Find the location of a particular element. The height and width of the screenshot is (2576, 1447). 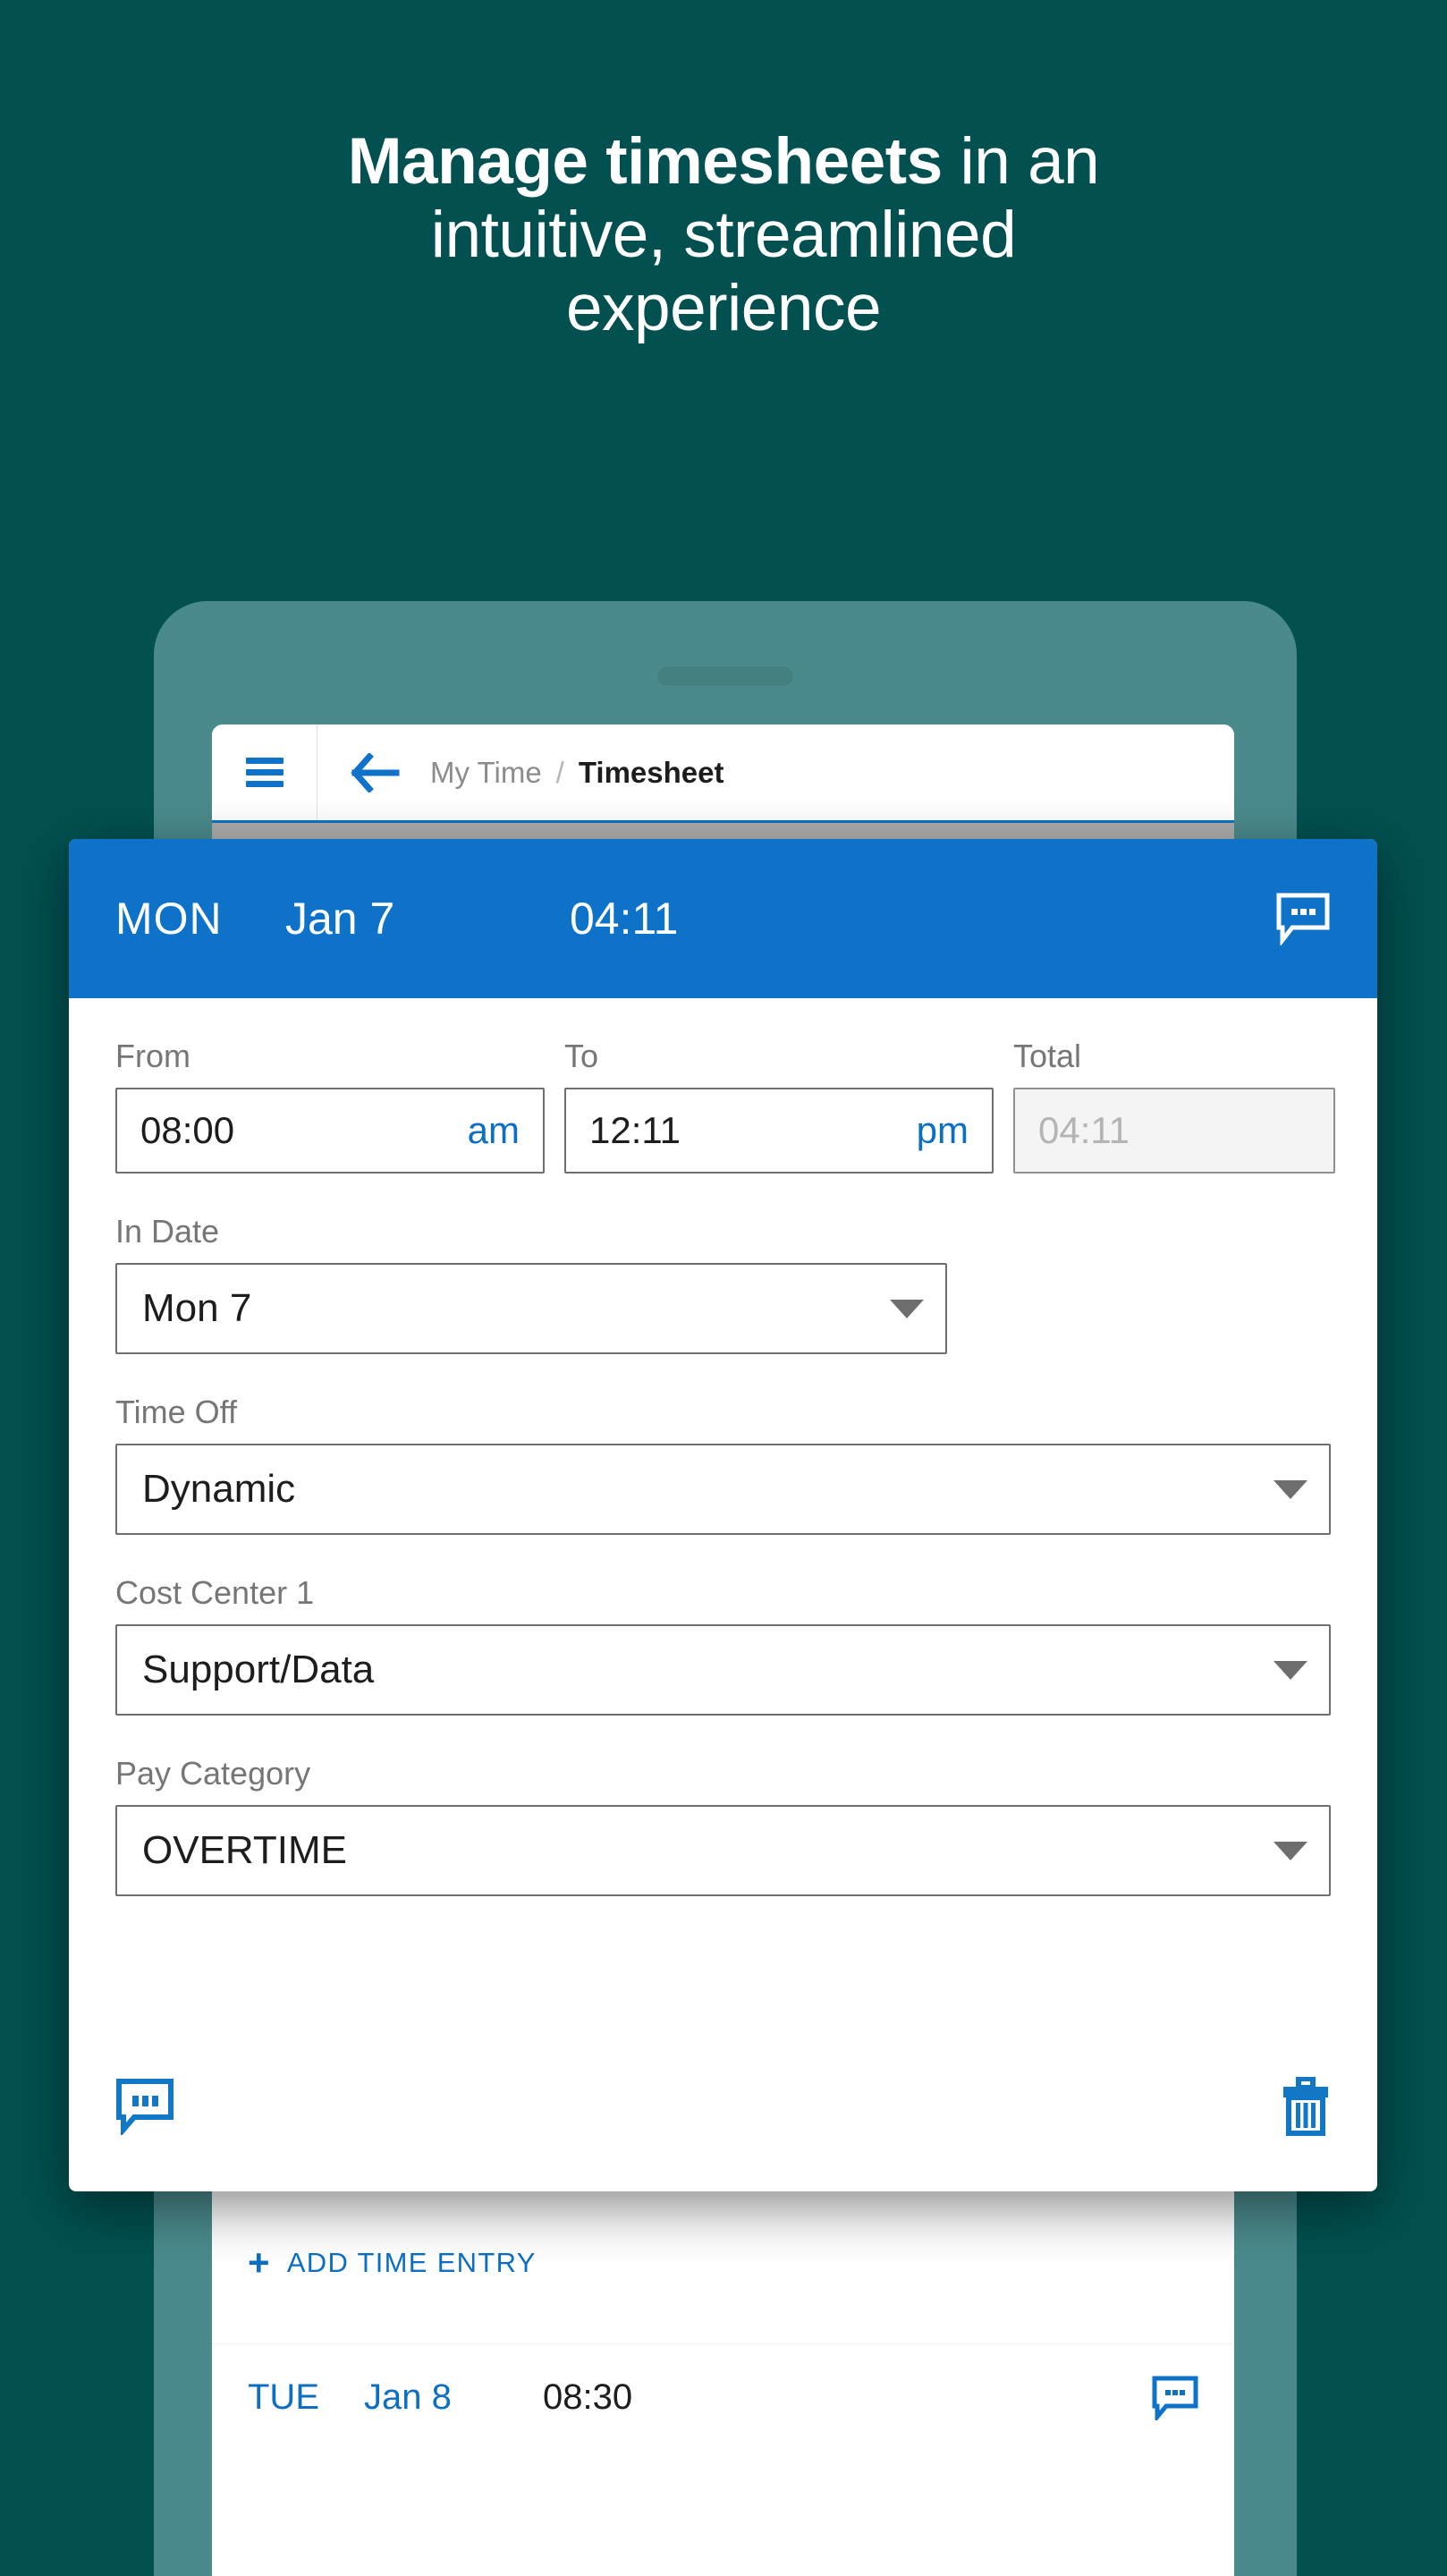

entry-date: Jan 8 is located at coordinates (408, 2397).